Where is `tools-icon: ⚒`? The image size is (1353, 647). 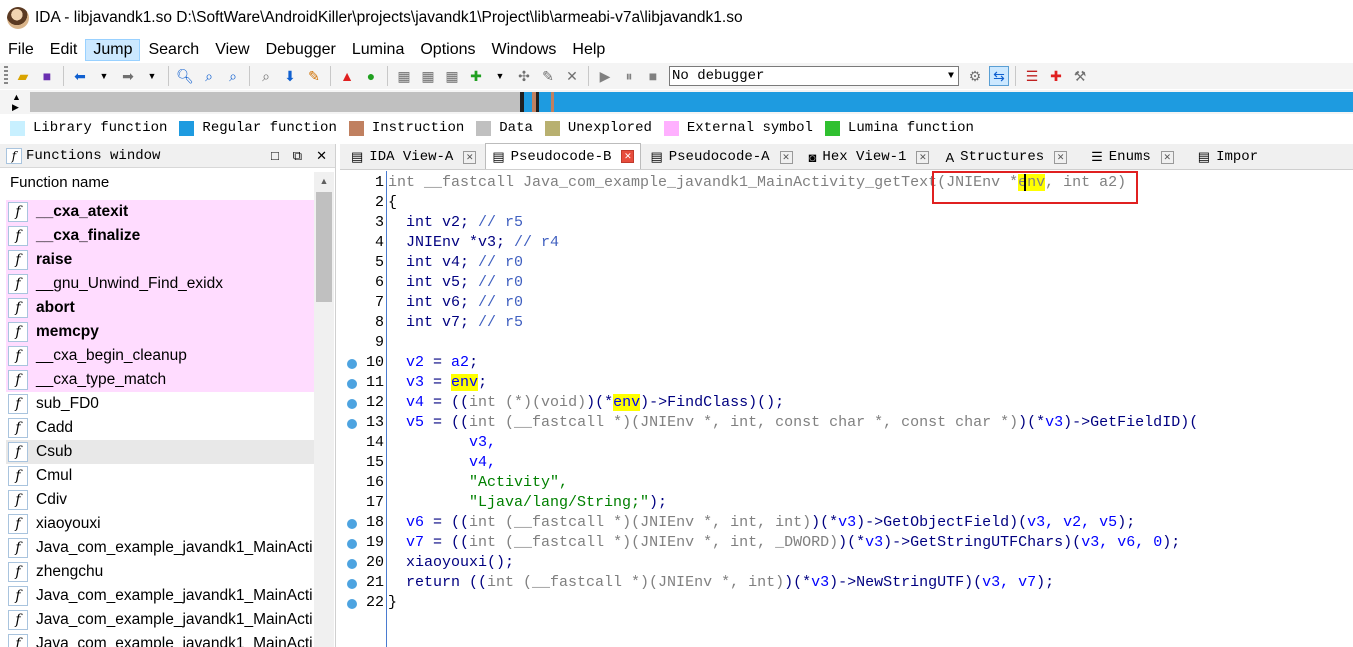
tools-icon: ⚒ is located at coordinates (1080, 76).